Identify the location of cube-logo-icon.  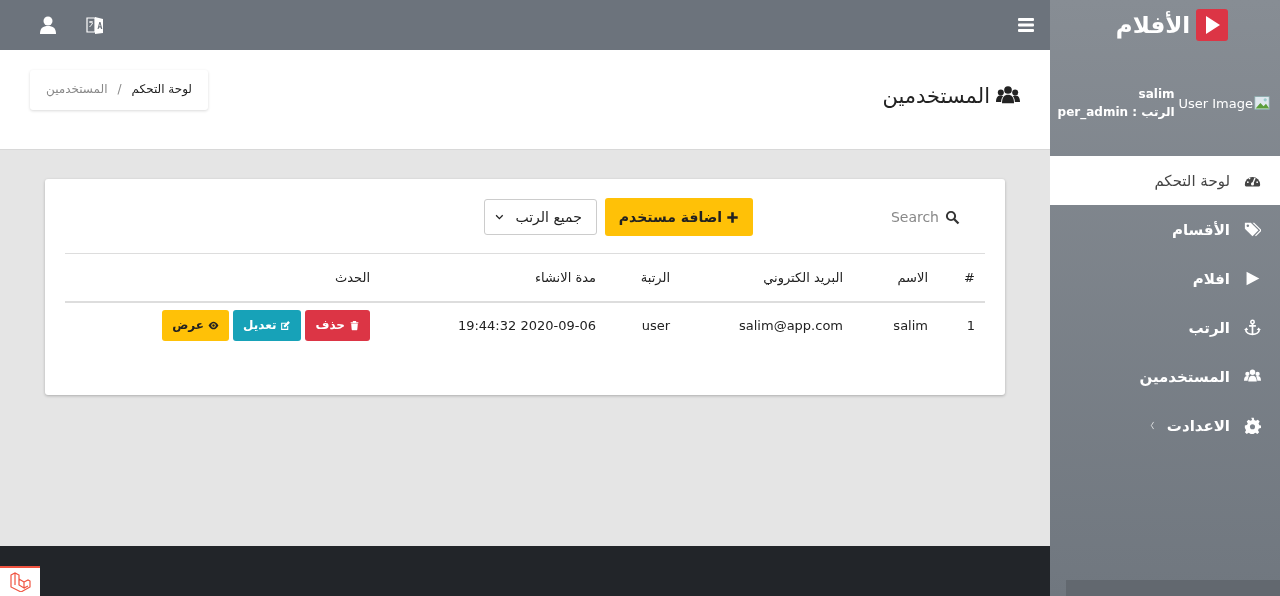
(20, 582).